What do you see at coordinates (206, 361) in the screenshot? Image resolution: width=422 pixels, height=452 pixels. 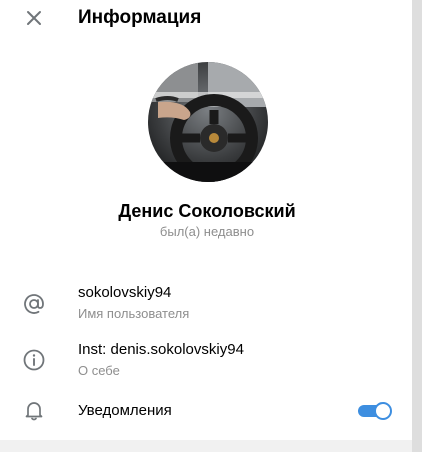 I see `bio-row: Inst: denis.sokolovskiy94 О себе` at bounding box center [206, 361].